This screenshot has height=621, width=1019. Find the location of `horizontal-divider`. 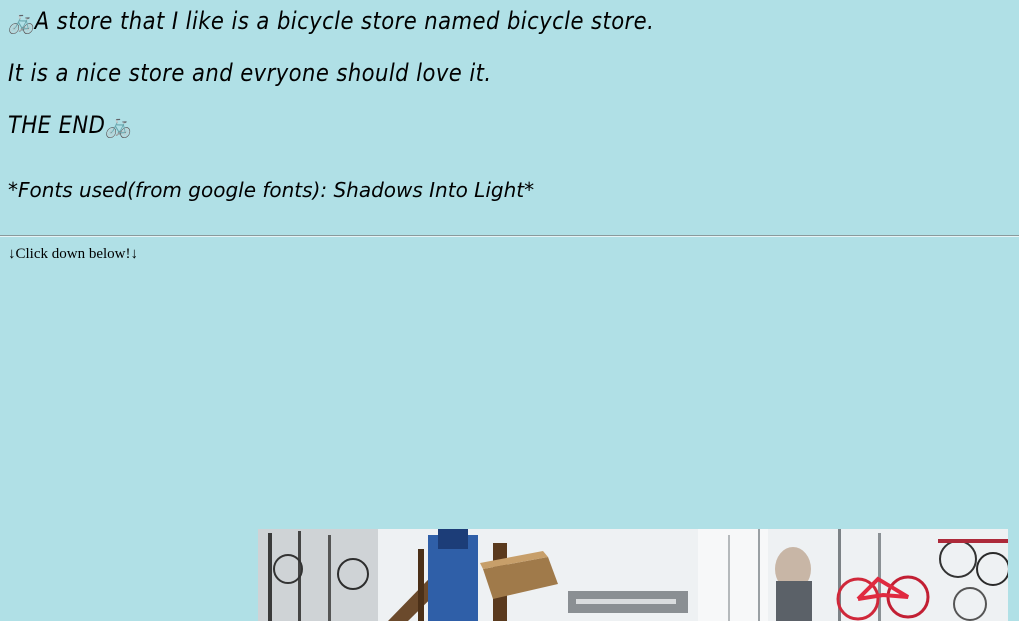

horizontal-divider is located at coordinates (509, 236).